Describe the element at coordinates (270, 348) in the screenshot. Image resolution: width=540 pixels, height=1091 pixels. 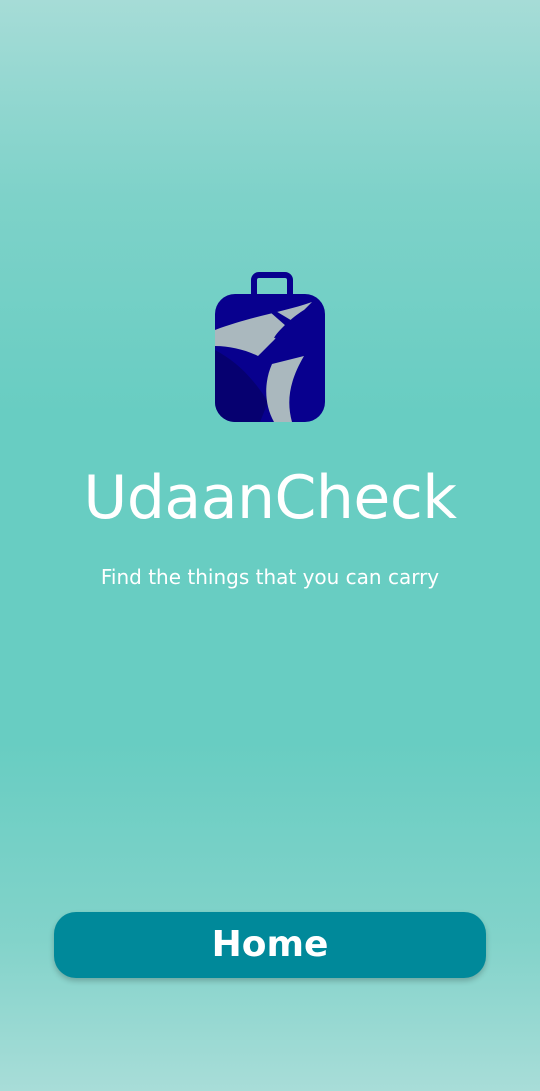
I see `suitcase-airplane-icon` at that location.